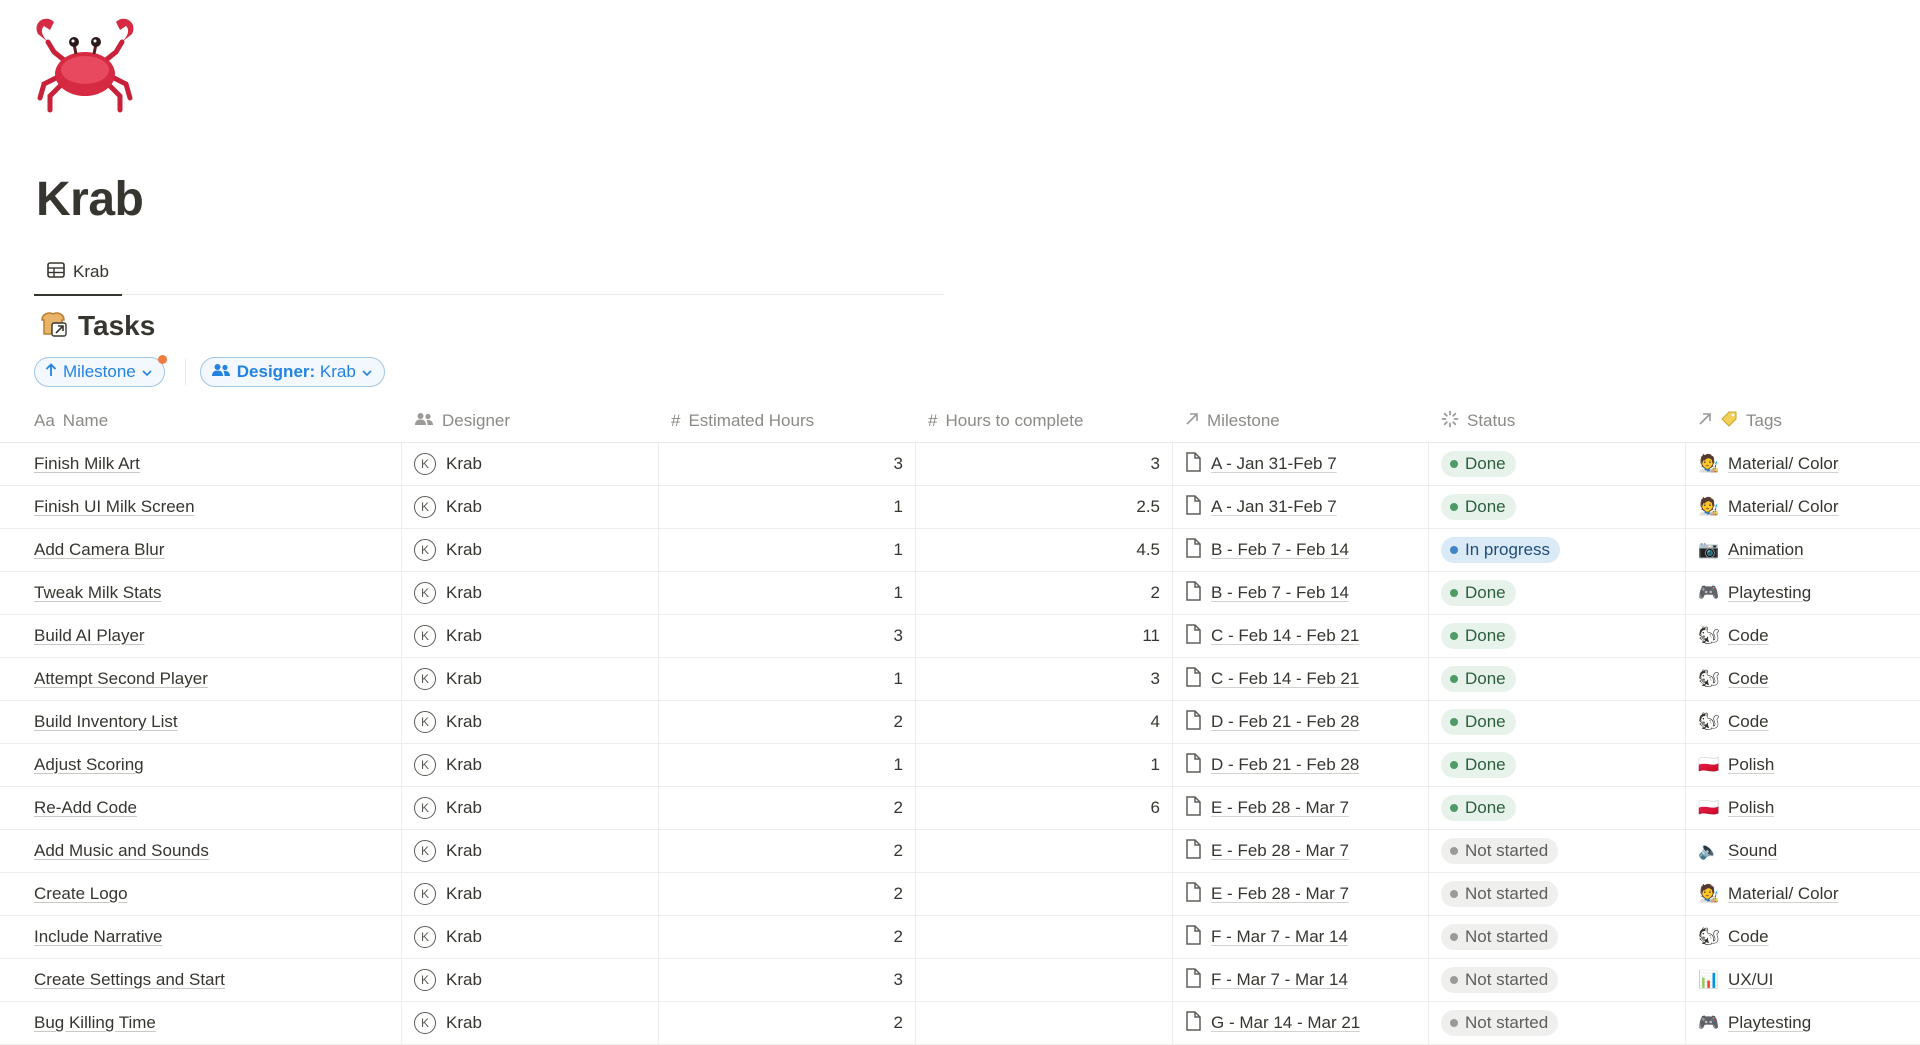 The height and width of the screenshot is (1045, 1920). I want to click on hours-to-complete-cell: 4, so click(1044, 722).